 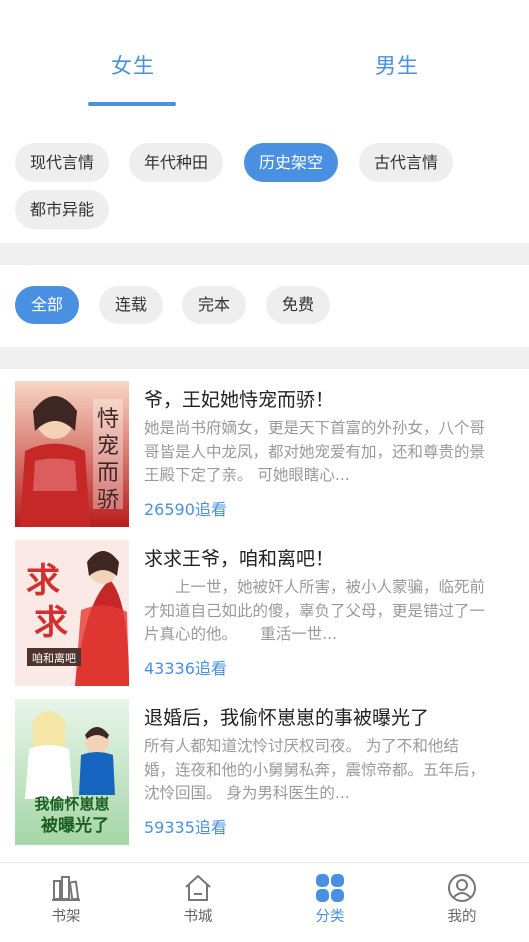 I want to click on nav-category: 分类, so click(x=330, y=899).